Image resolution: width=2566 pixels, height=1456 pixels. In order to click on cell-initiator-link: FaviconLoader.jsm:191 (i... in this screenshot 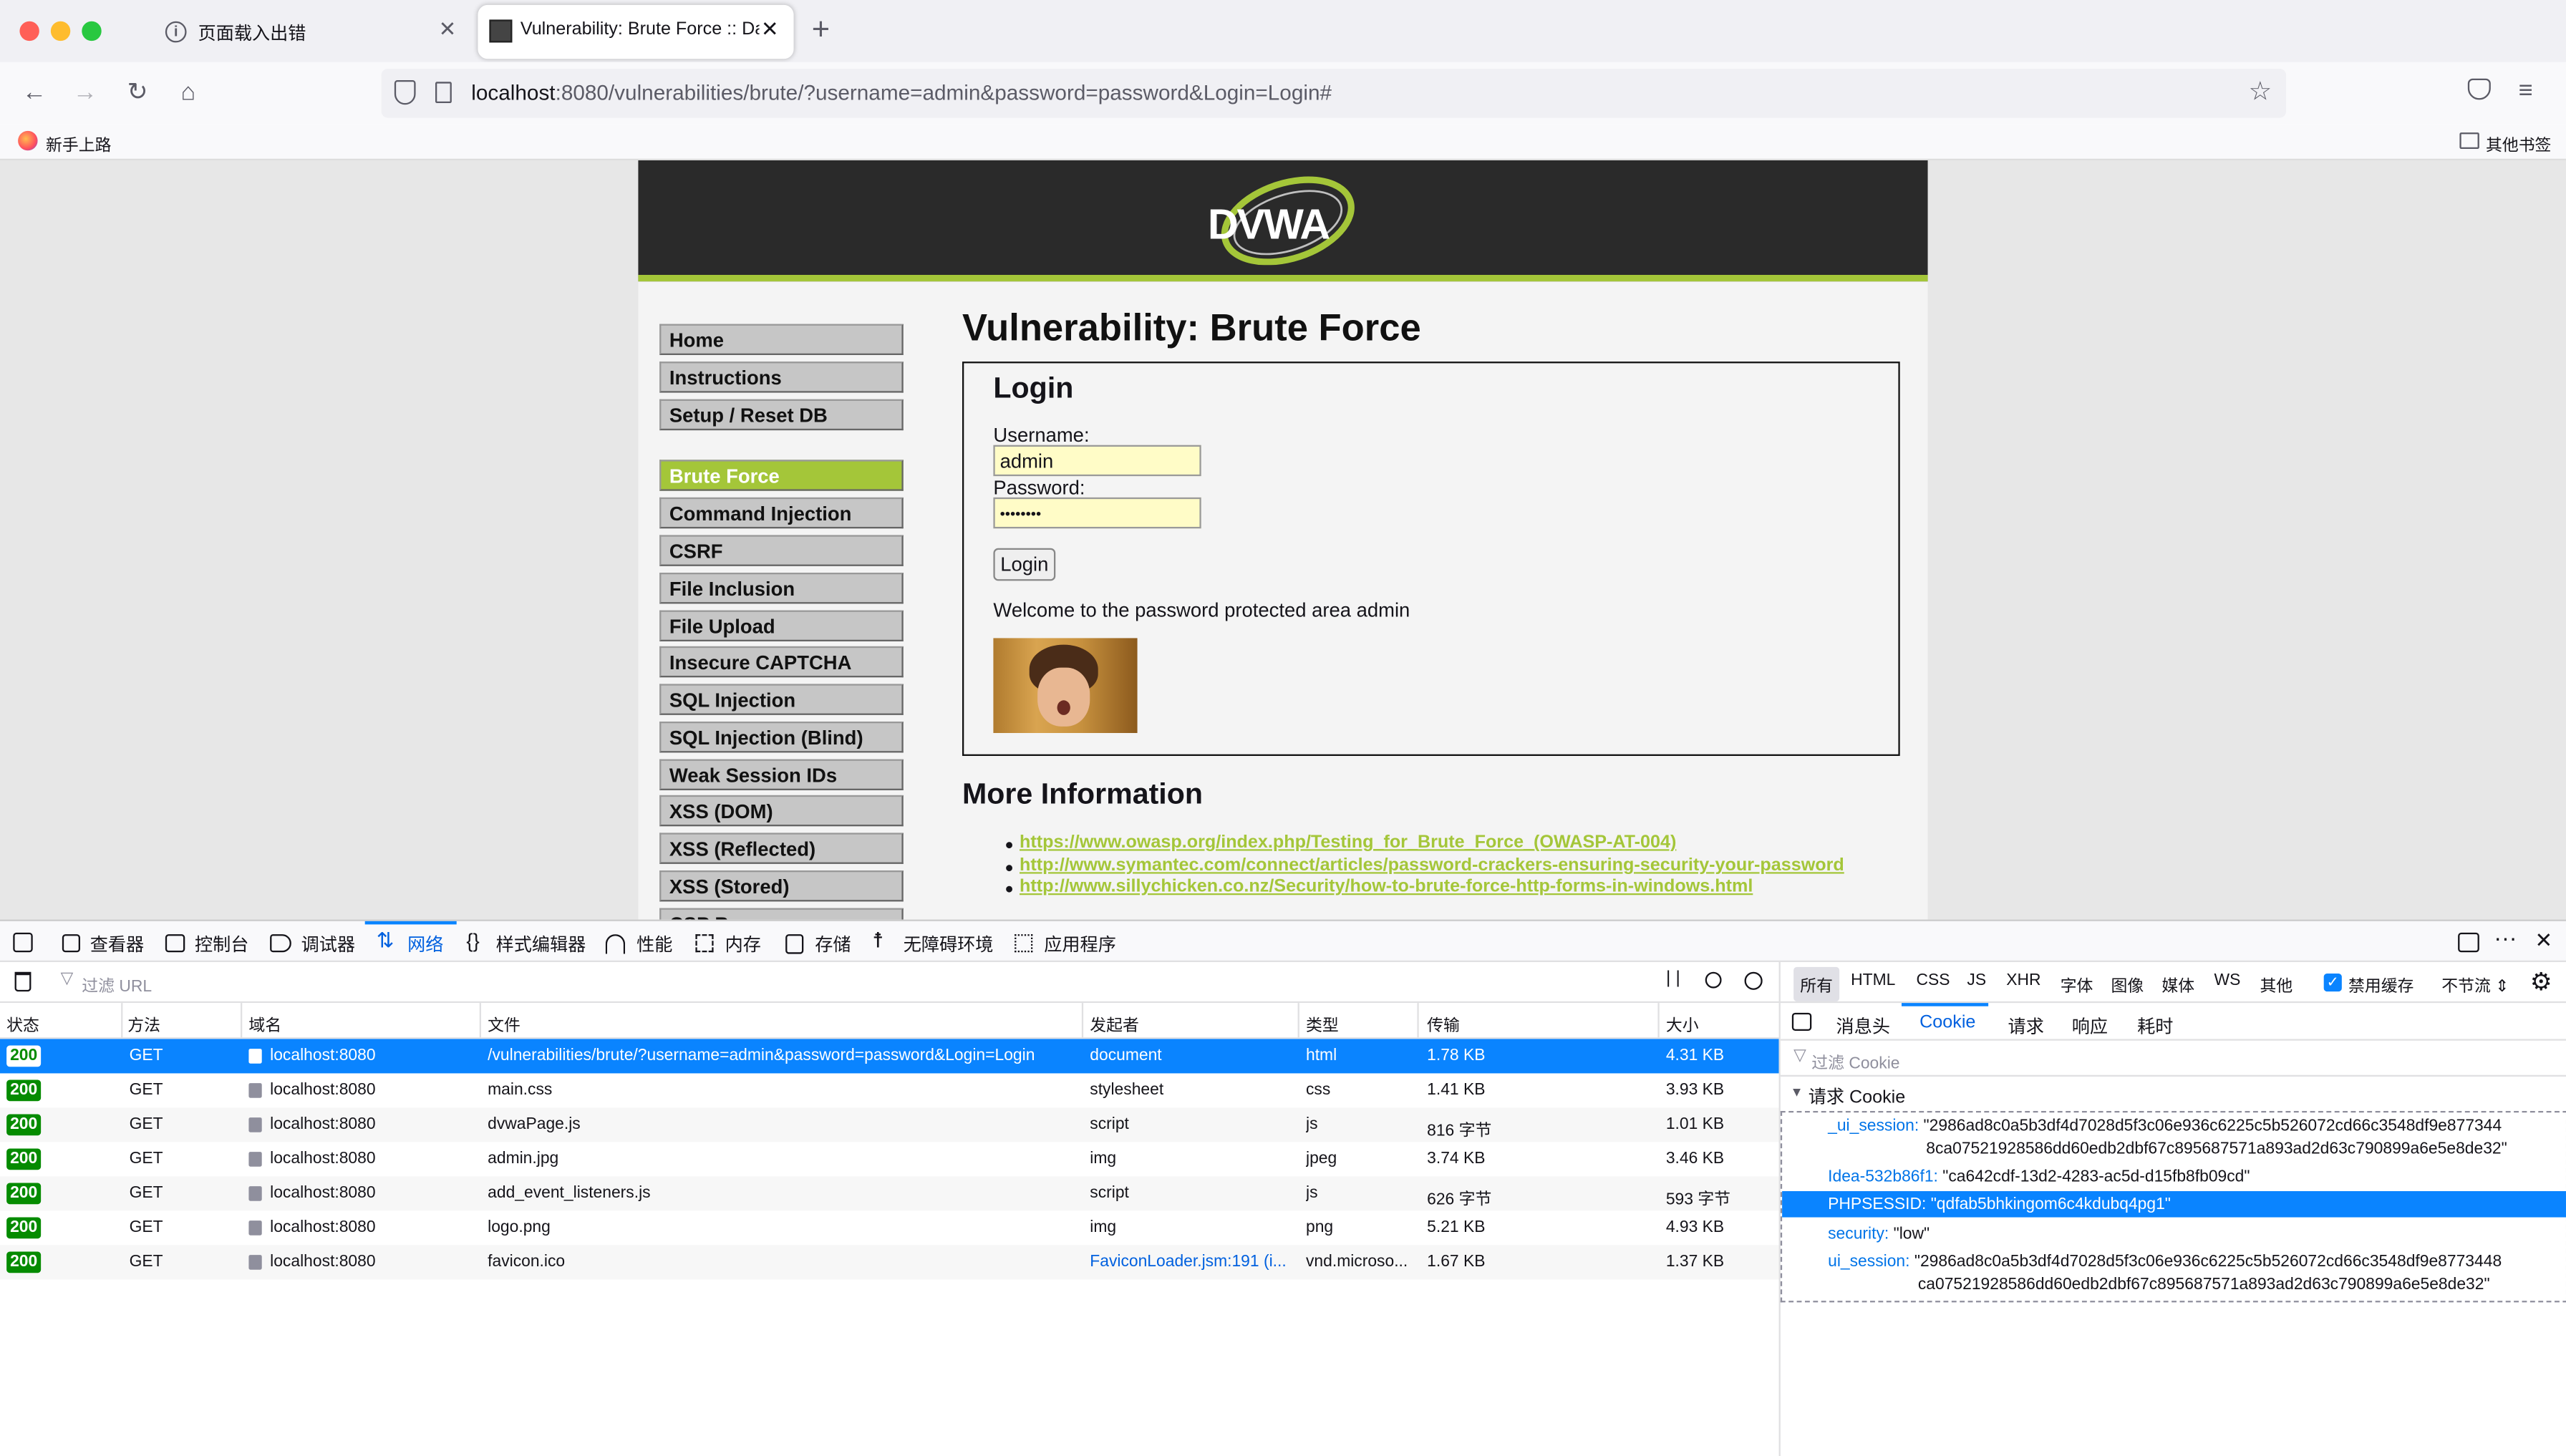, I will do `click(1191, 1262)`.